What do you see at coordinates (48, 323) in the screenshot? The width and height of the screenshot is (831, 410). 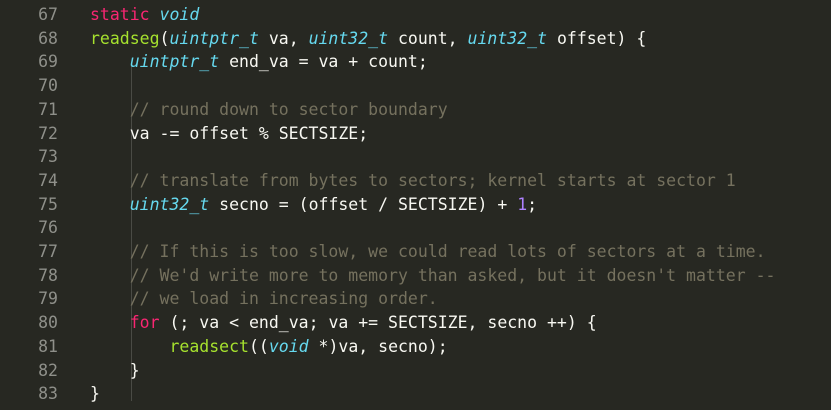 I see `line-number: 80` at bounding box center [48, 323].